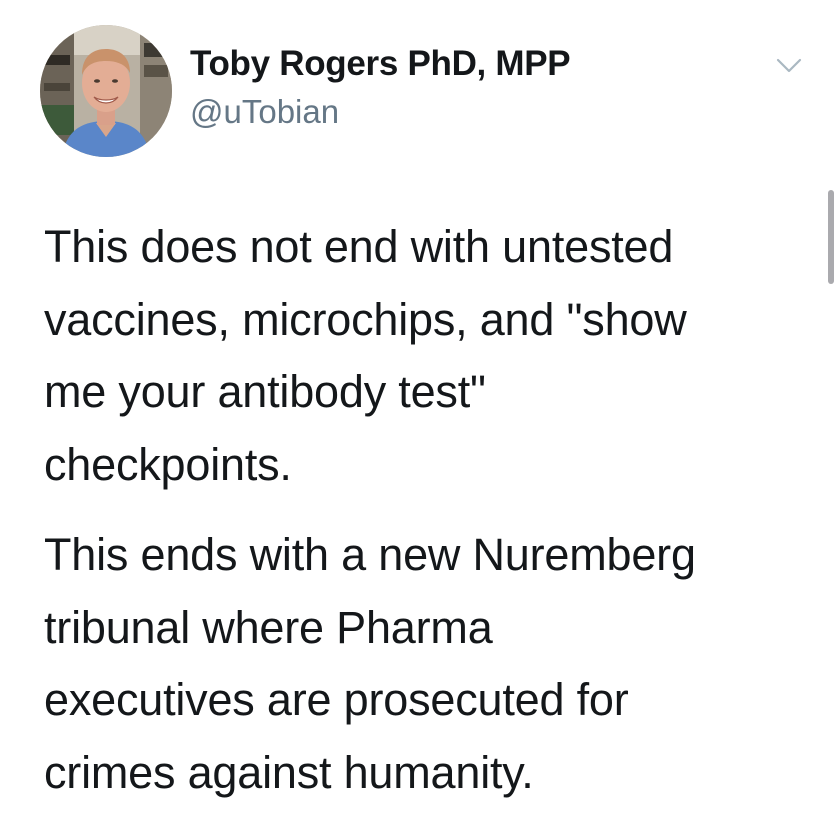  I want to click on avatar, so click(106, 91).